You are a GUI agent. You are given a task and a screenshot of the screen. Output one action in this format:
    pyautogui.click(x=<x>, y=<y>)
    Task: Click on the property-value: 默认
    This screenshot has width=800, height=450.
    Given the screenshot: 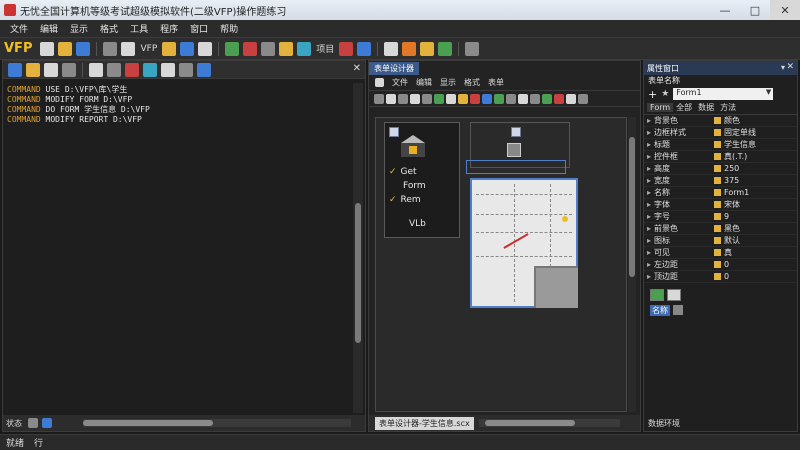 What is the action you would take?
    pyautogui.click(x=732, y=240)
    